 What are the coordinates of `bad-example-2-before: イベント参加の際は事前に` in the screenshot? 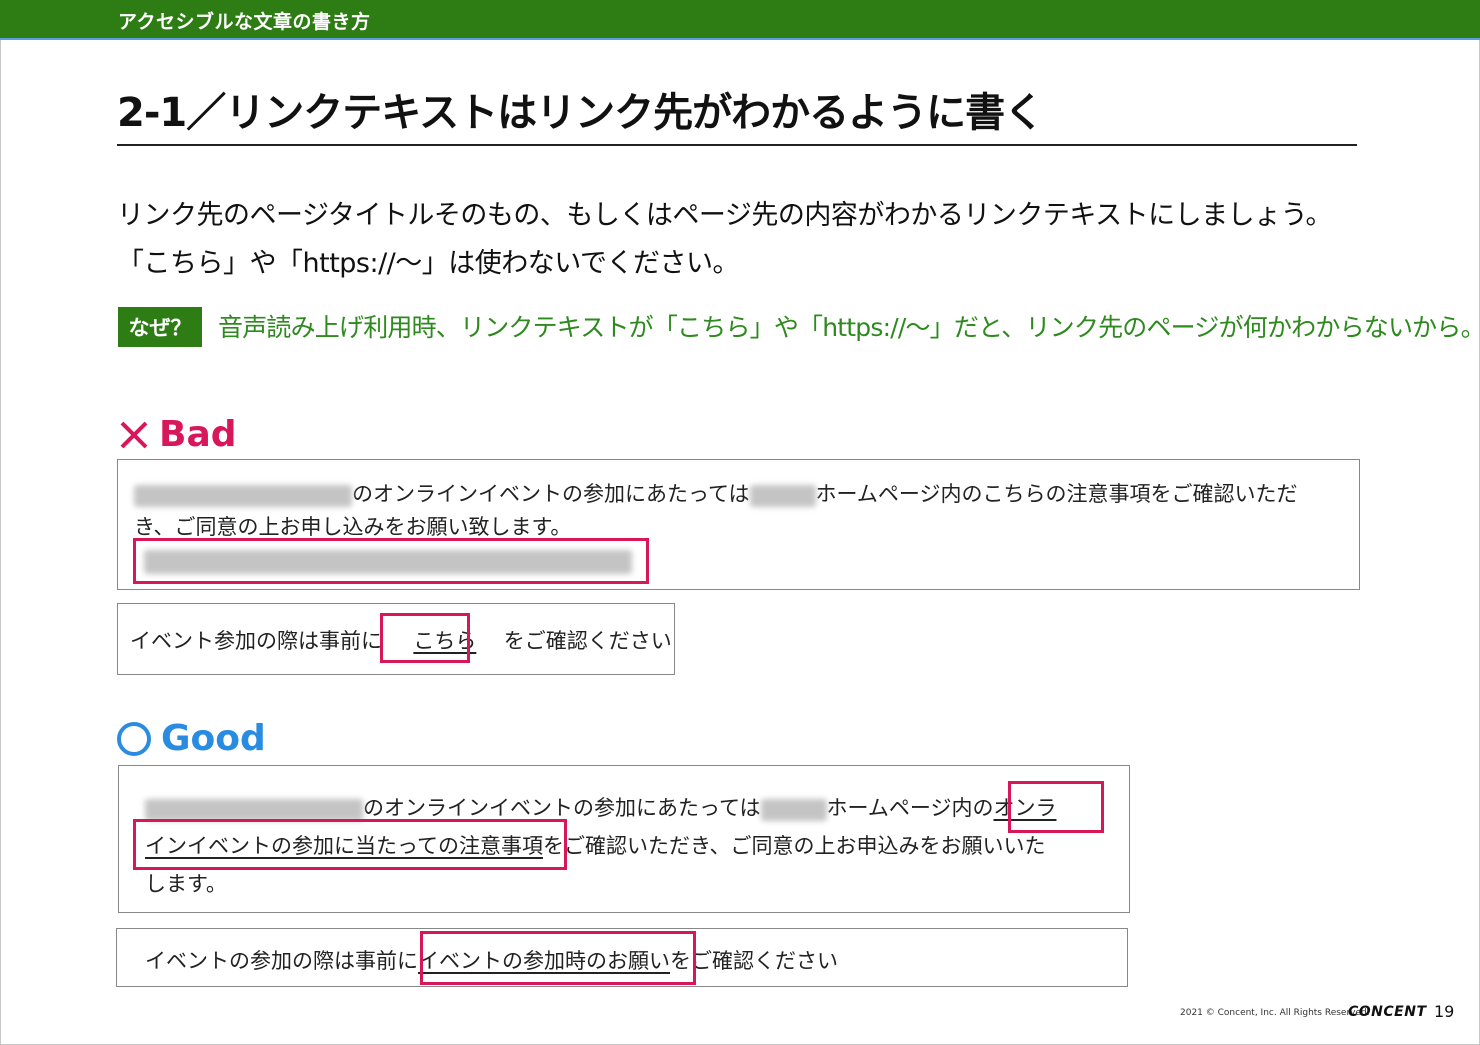 It's located at (256, 641).